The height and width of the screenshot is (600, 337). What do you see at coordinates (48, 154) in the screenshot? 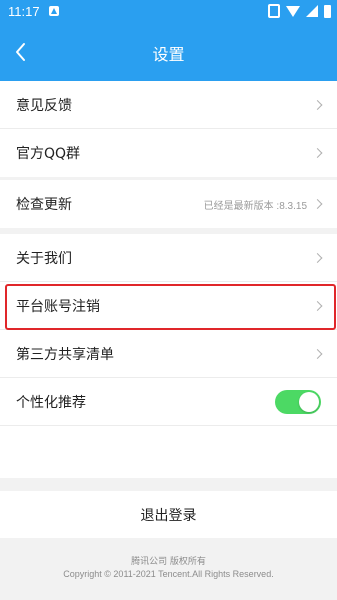
I see `row-label: 官方QQ群` at bounding box center [48, 154].